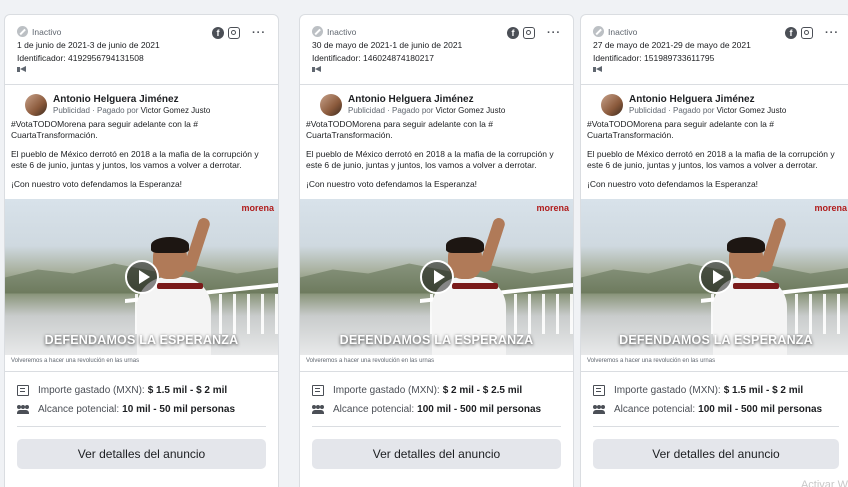  Describe the element at coordinates (88, 45) in the screenshot. I see `ad-dates: 1 de junio de 2021-3 de junio de 2021` at that location.